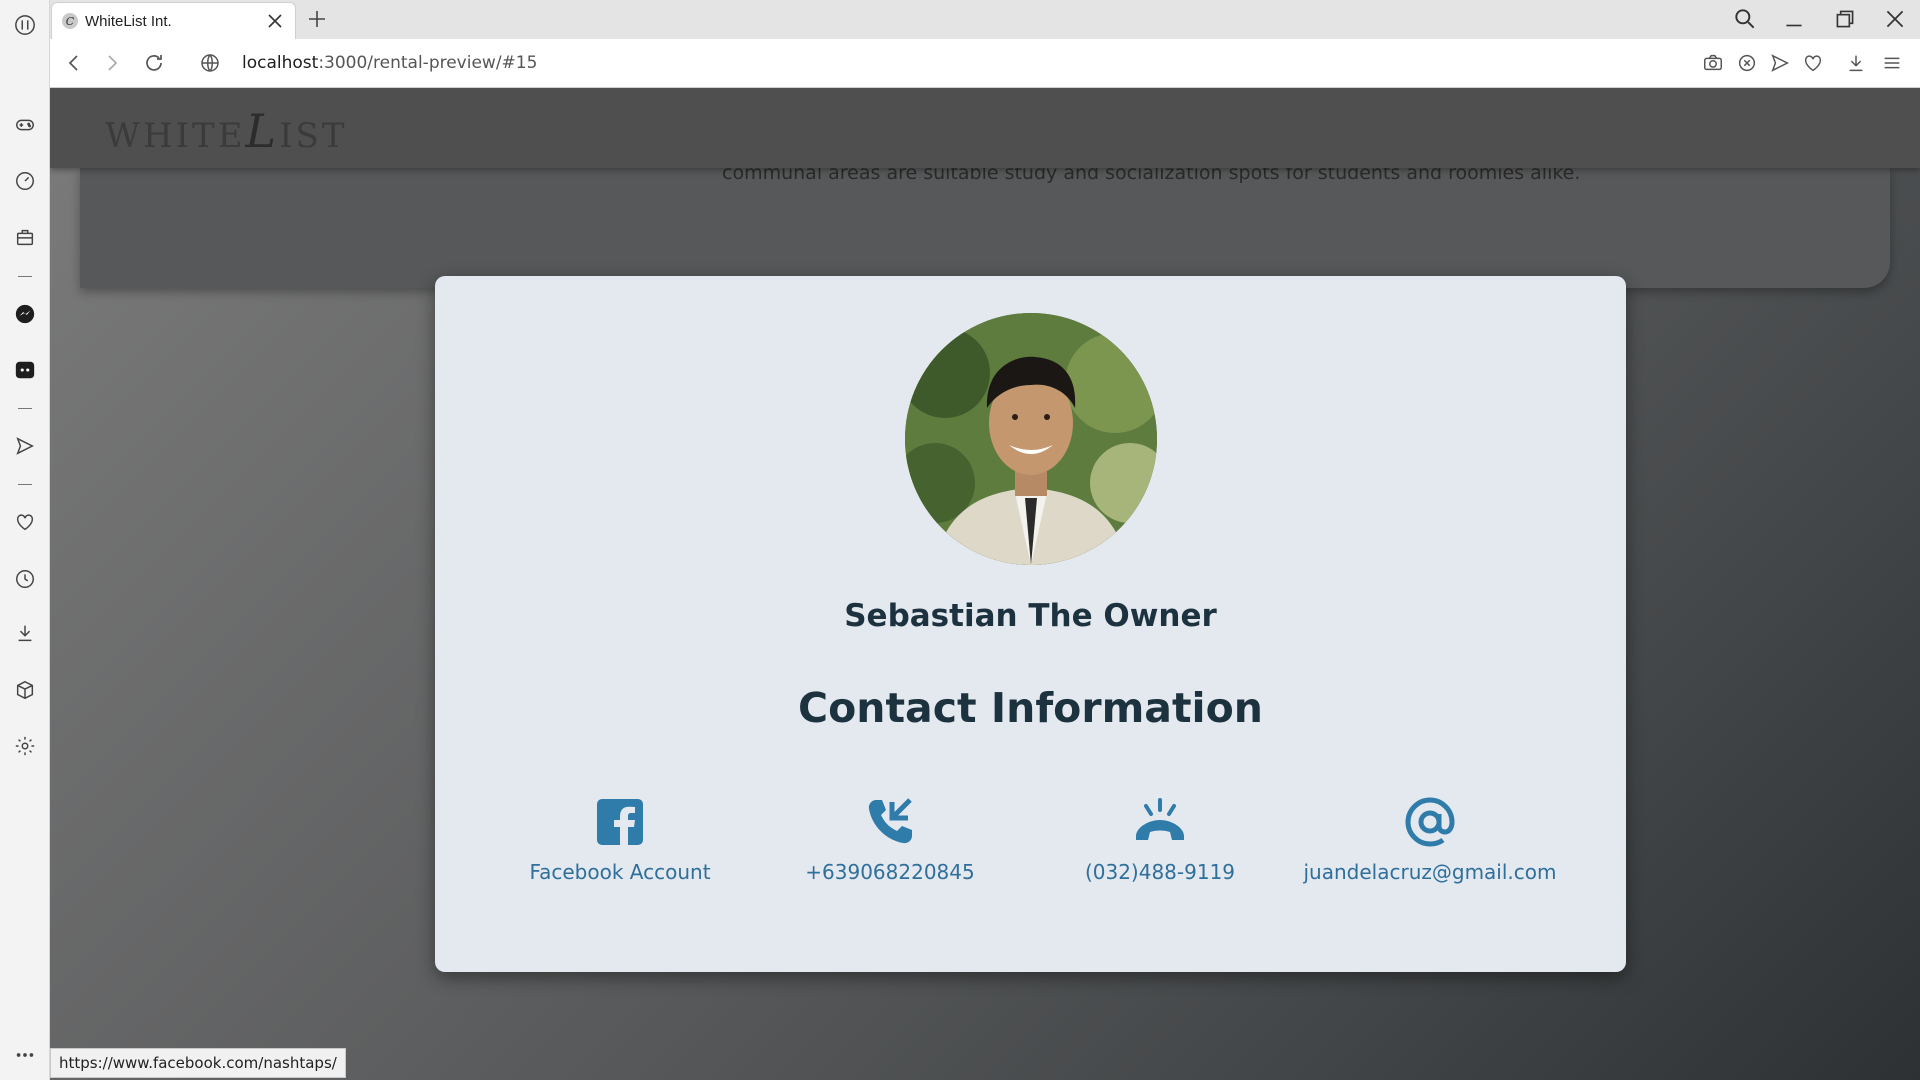 The image size is (1920, 1080). Describe the element at coordinates (620, 822) in the screenshot. I see `facebook-icon` at that location.